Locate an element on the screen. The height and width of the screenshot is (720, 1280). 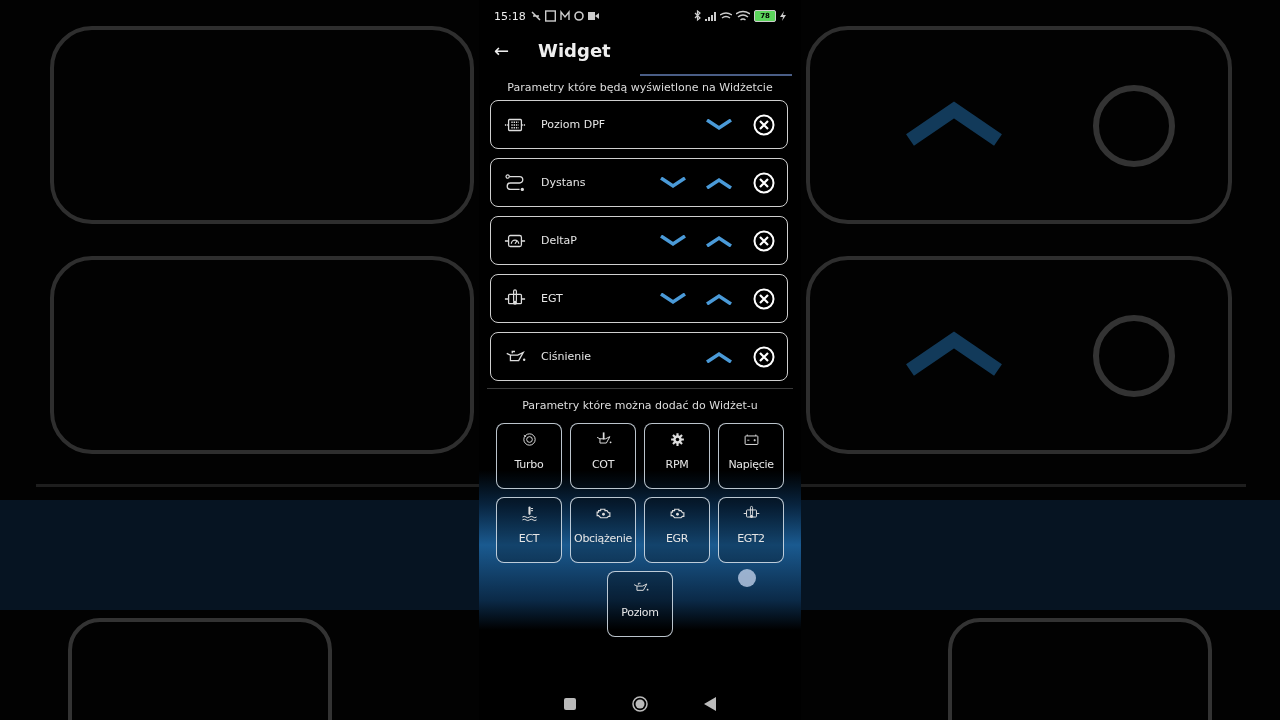
back-icon is located at coordinates (710, 704).